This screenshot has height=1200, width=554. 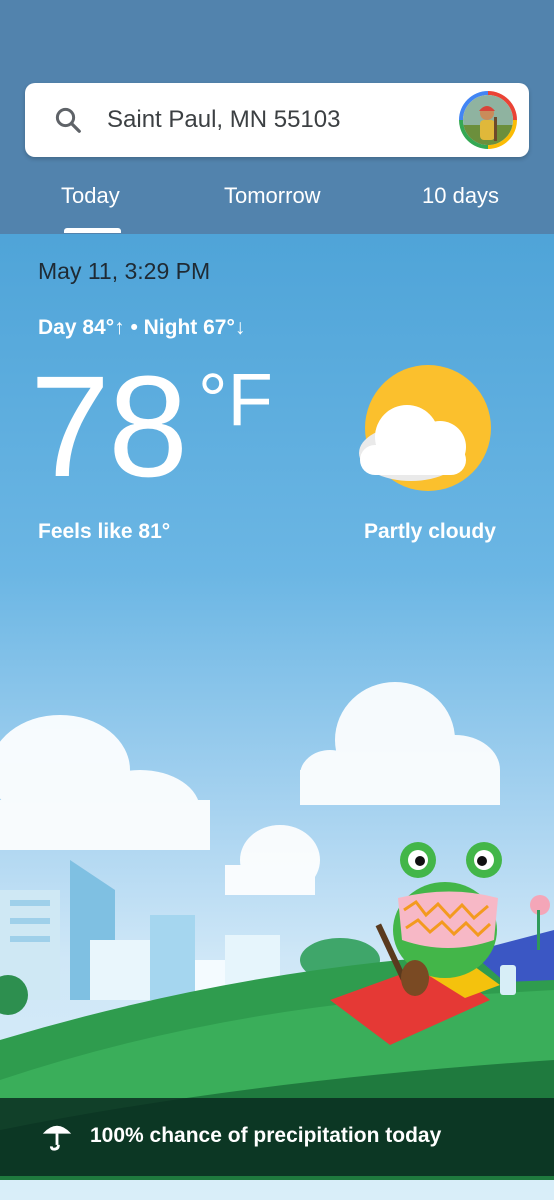 I want to click on tab-10-days: 10 days, so click(x=460, y=196).